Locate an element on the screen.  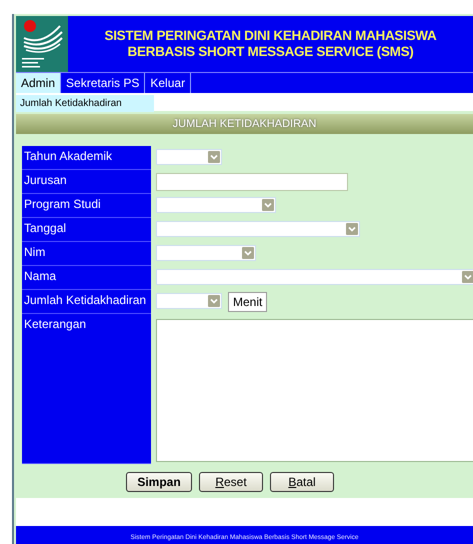
field-label: Tahun Akademik is located at coordinates (86, 158).